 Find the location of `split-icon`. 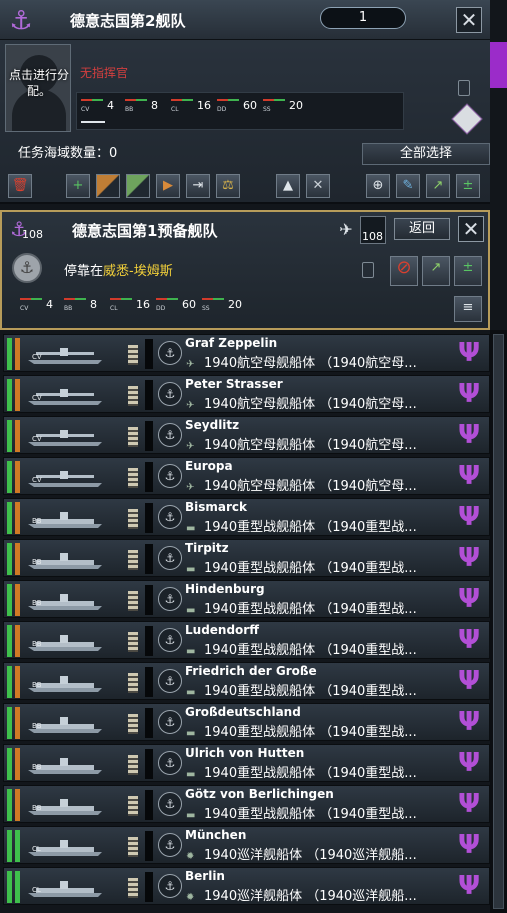

split-icon is located at coordinates (108, 186).